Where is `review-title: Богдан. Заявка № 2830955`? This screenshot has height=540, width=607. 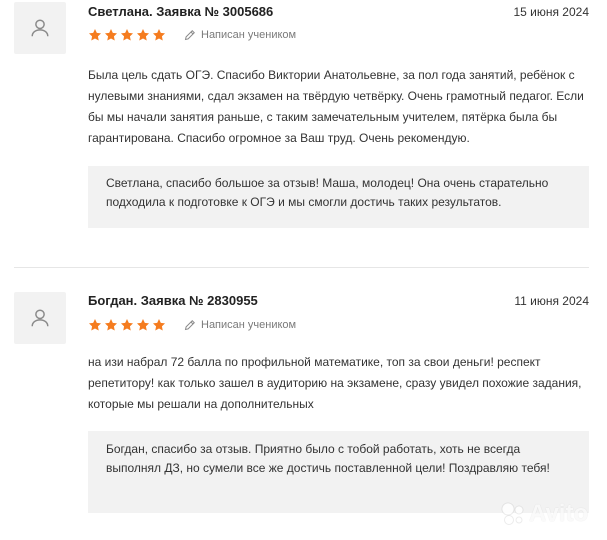 review-title: Богдан. Заявка № 2830955 is located at coordinates (173, 300).